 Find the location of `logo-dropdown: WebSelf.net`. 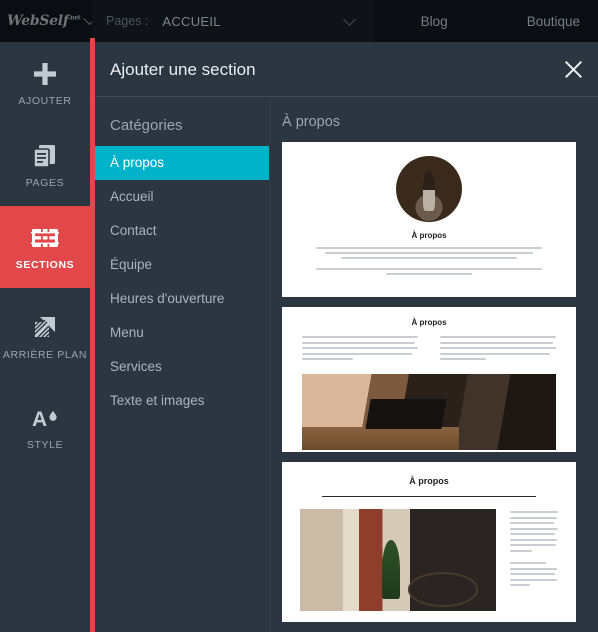

logo-dropdown: WebSelf.net is located at coordinates (48, 21).